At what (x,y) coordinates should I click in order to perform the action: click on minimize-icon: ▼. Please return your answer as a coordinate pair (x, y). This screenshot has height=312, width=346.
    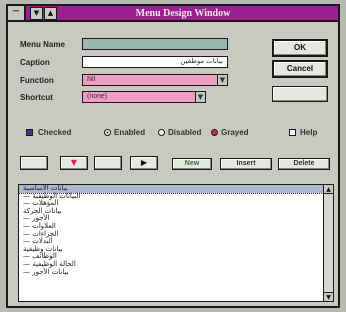
    Looking at the image, I should click on (36, 13).